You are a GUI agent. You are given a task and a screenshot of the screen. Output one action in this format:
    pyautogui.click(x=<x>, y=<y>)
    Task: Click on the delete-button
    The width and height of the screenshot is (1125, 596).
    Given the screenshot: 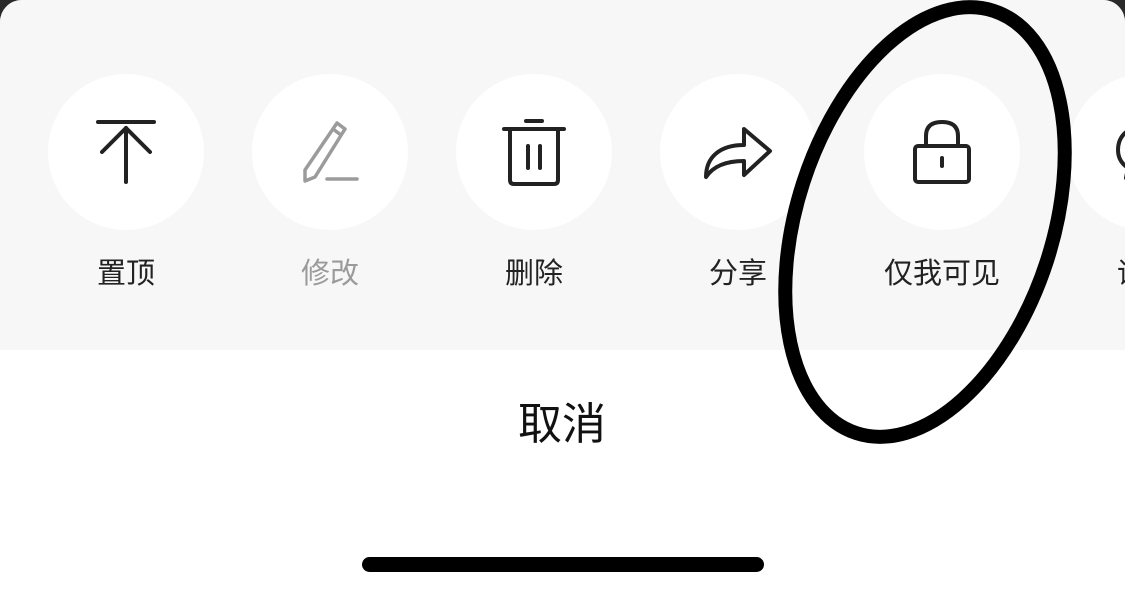 What is the action you would take?
    pyautogui.click(x=534, y=152)
    